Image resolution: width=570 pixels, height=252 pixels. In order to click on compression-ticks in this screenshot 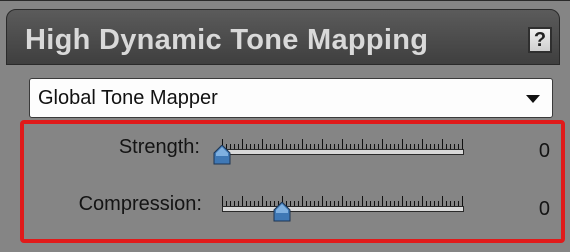, I will do `click(343, 201)`.